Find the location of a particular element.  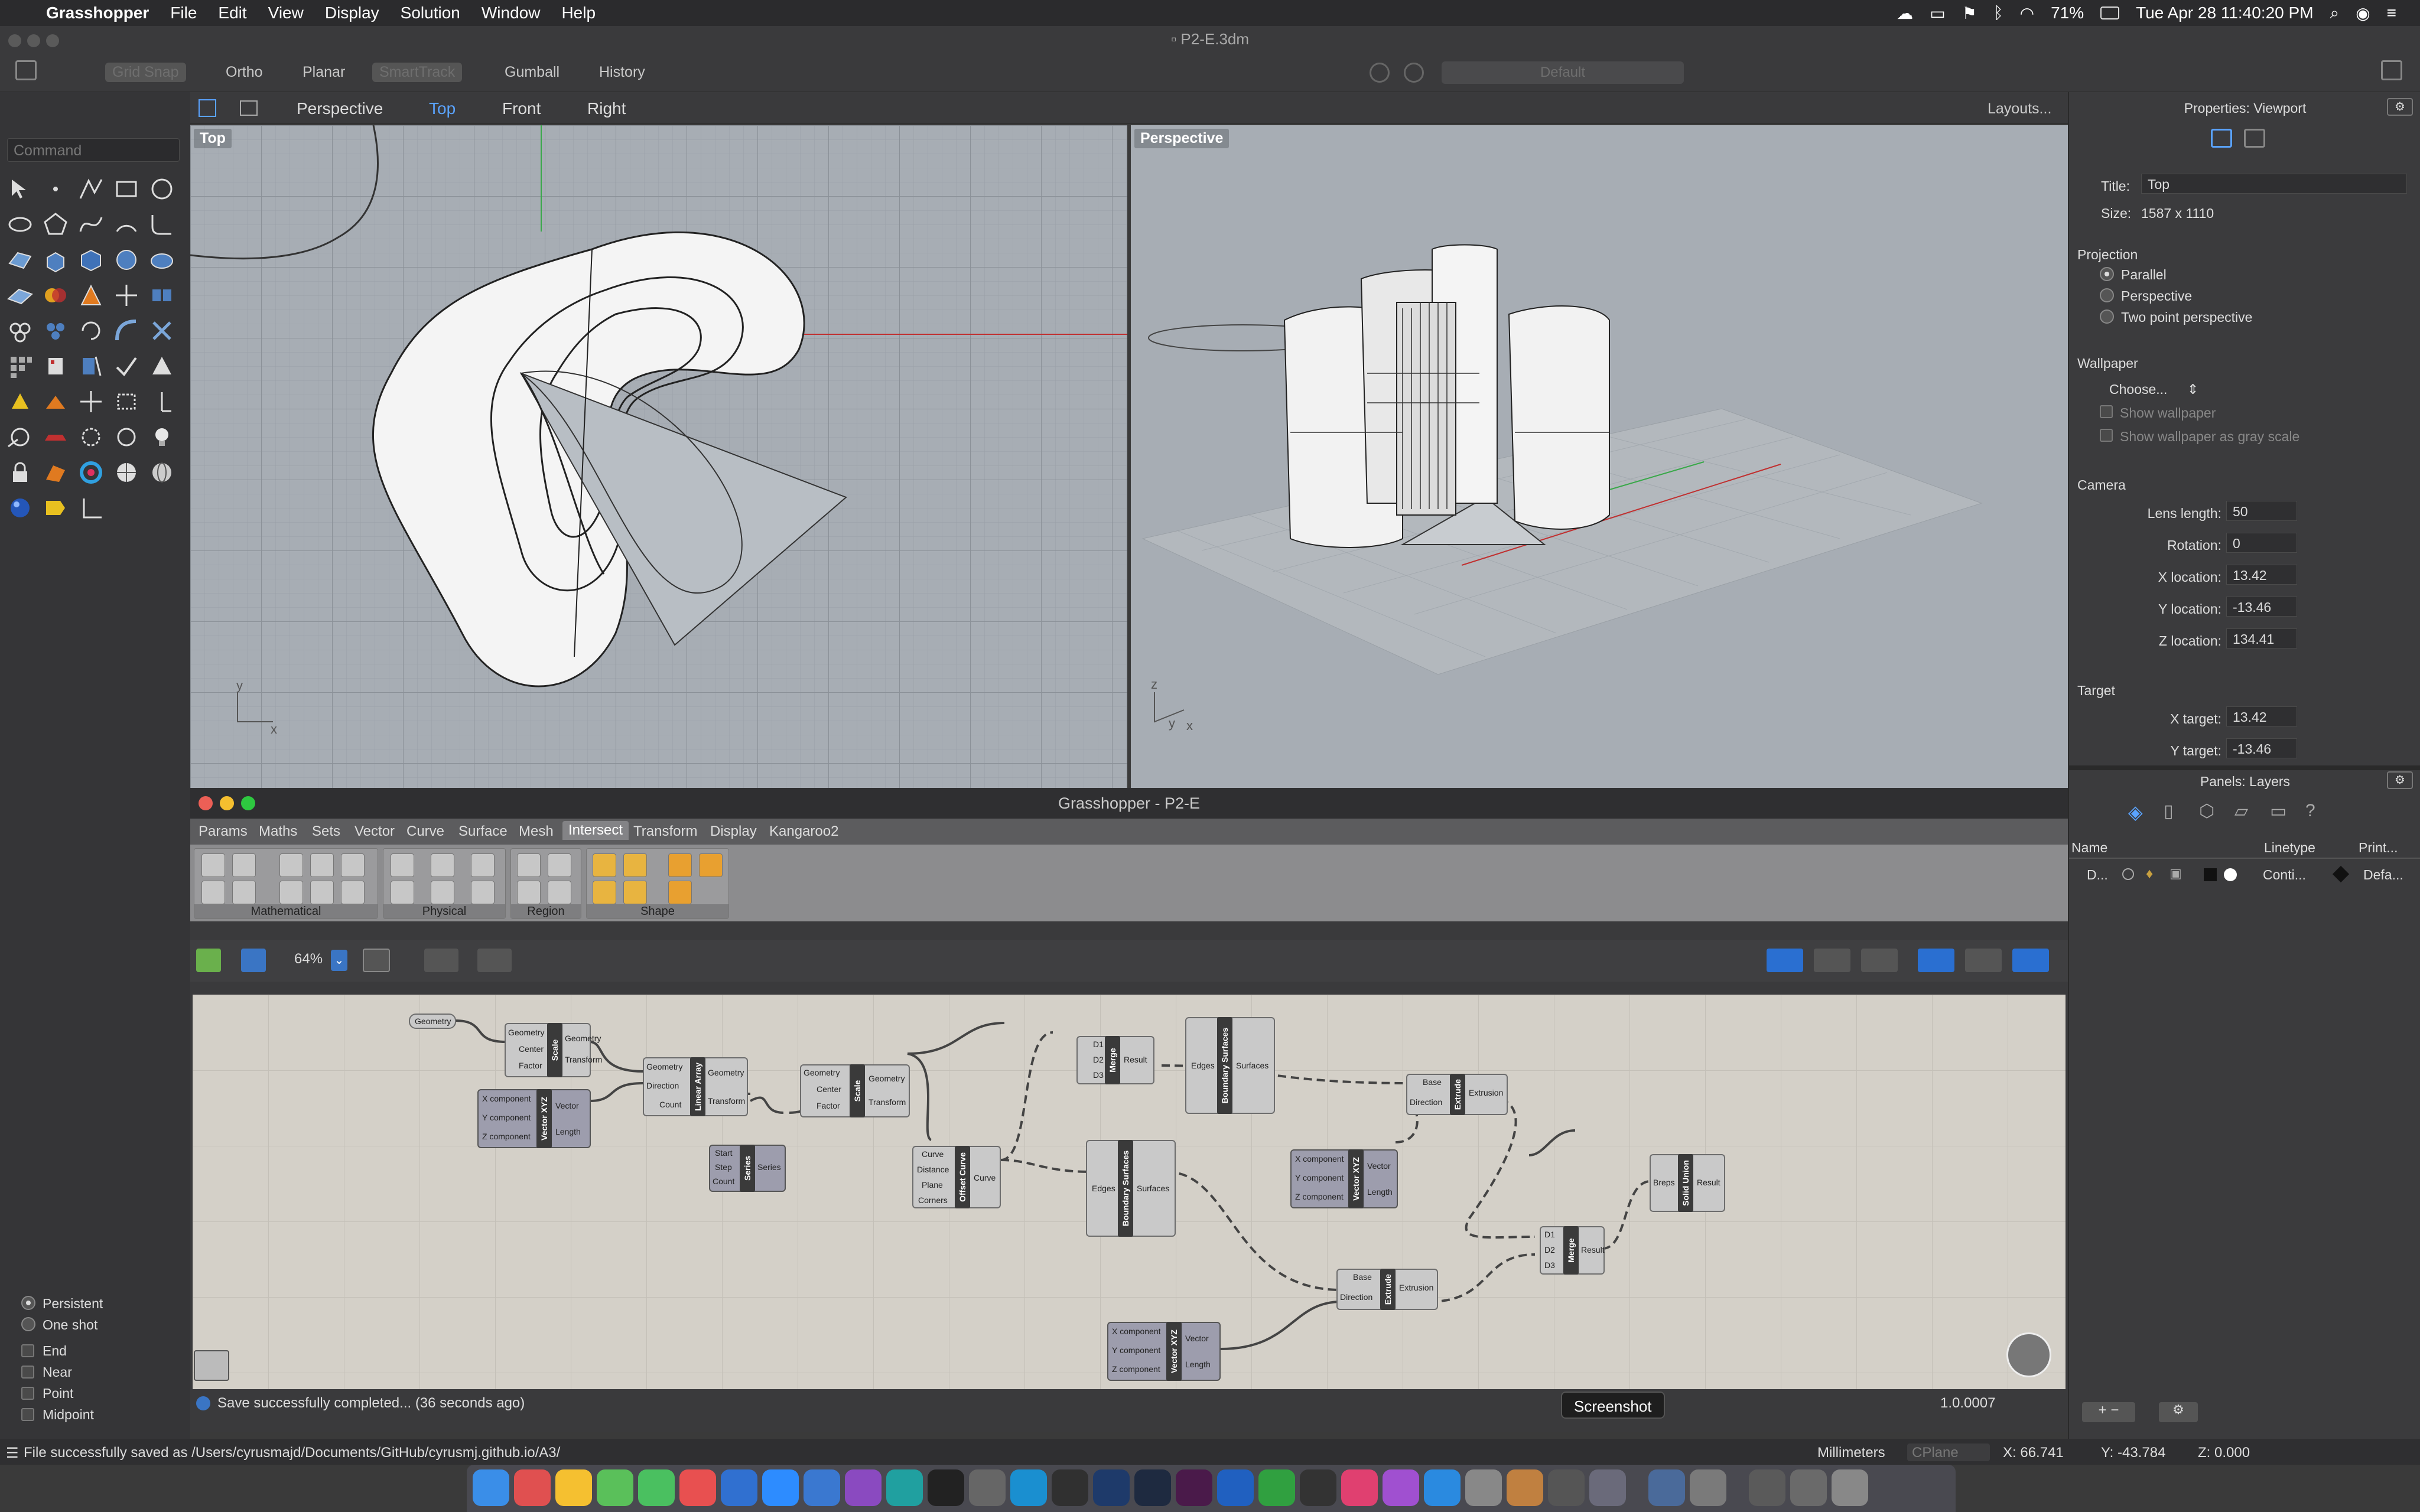

layer-color-swatch is located at coordinates (2210, 874).